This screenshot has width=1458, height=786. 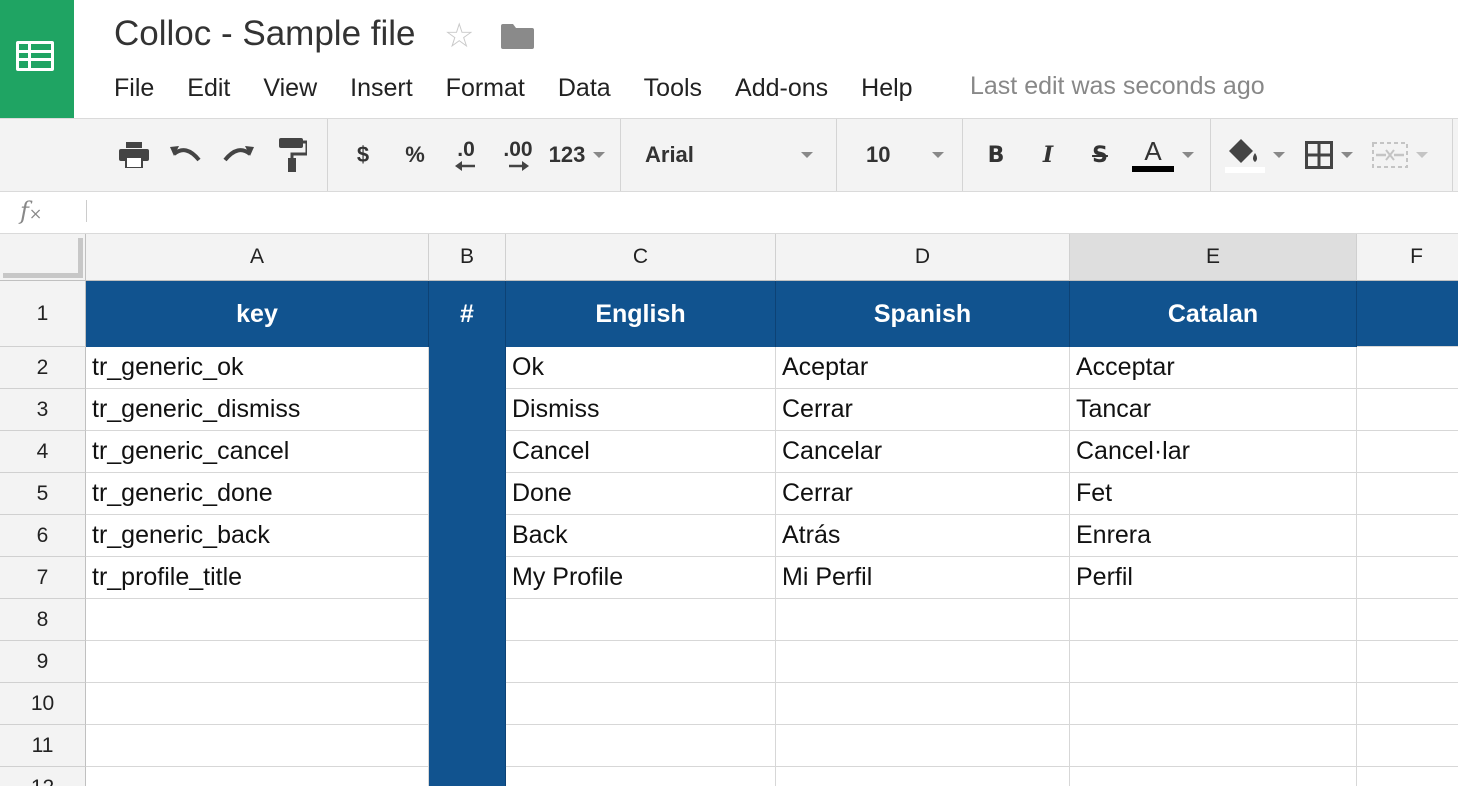 What do you see at coordinates (923, 704) in the screenshot?
I see `cell-d10` at bounding box center [923, 704].